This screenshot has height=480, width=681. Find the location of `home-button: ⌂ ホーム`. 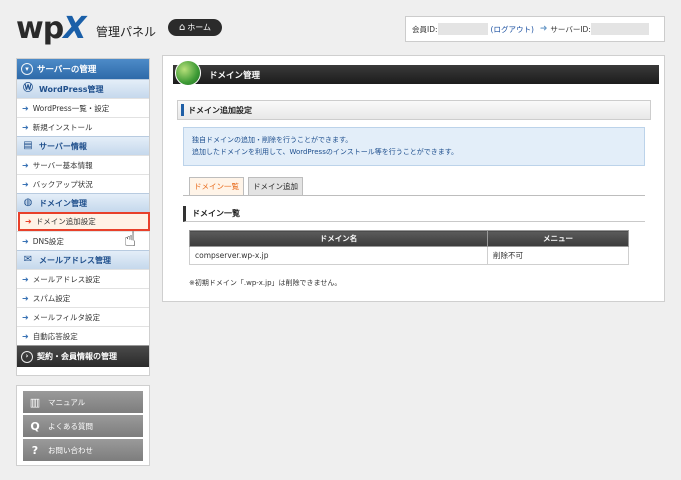

home-button: ⌂ ホーム is located at coordinates (195, 27).